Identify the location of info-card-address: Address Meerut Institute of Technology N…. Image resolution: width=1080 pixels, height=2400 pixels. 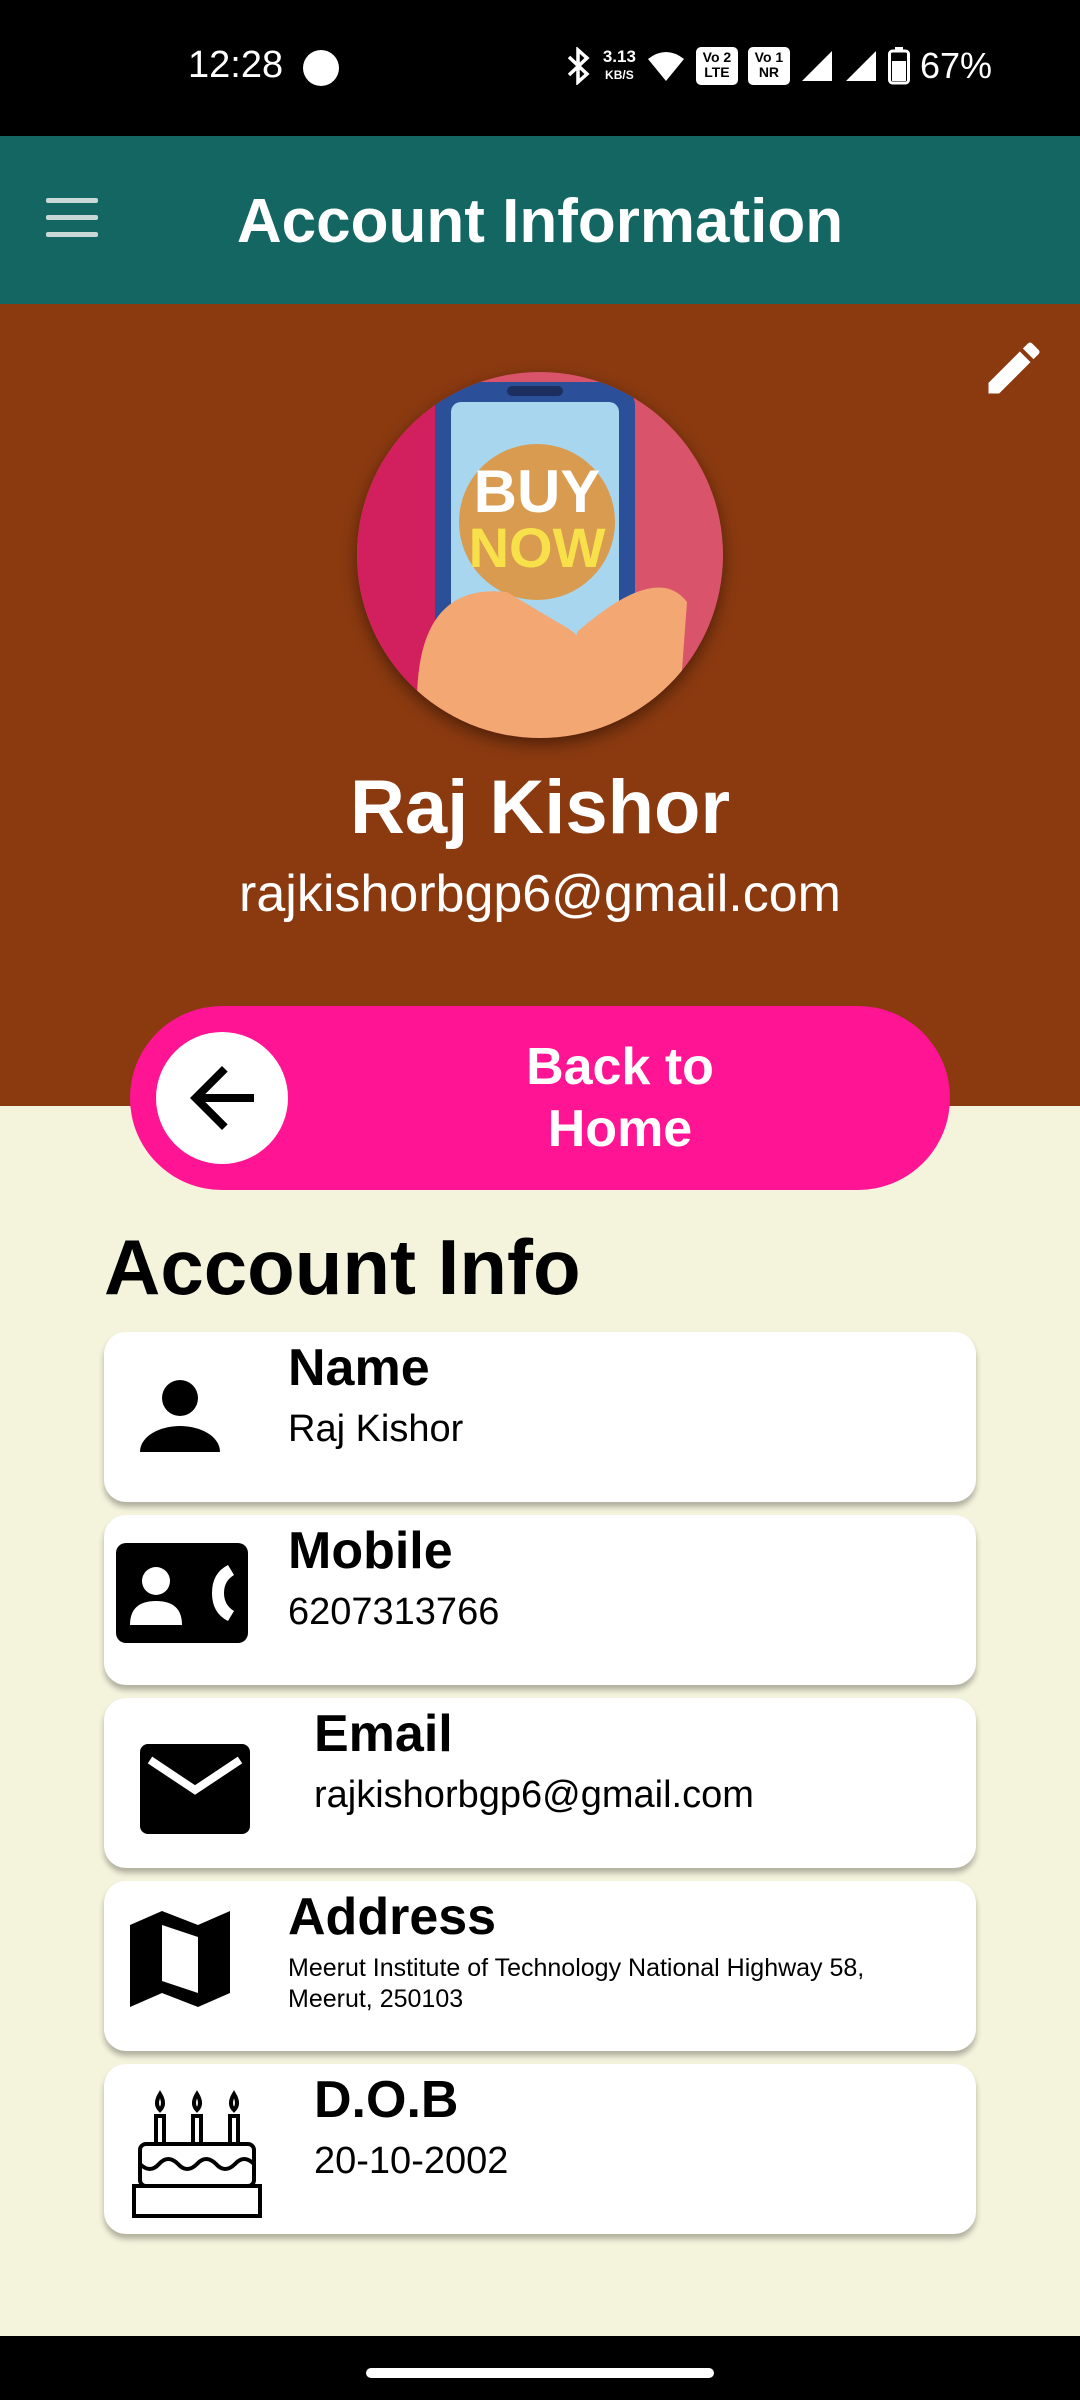
(540, 1966).